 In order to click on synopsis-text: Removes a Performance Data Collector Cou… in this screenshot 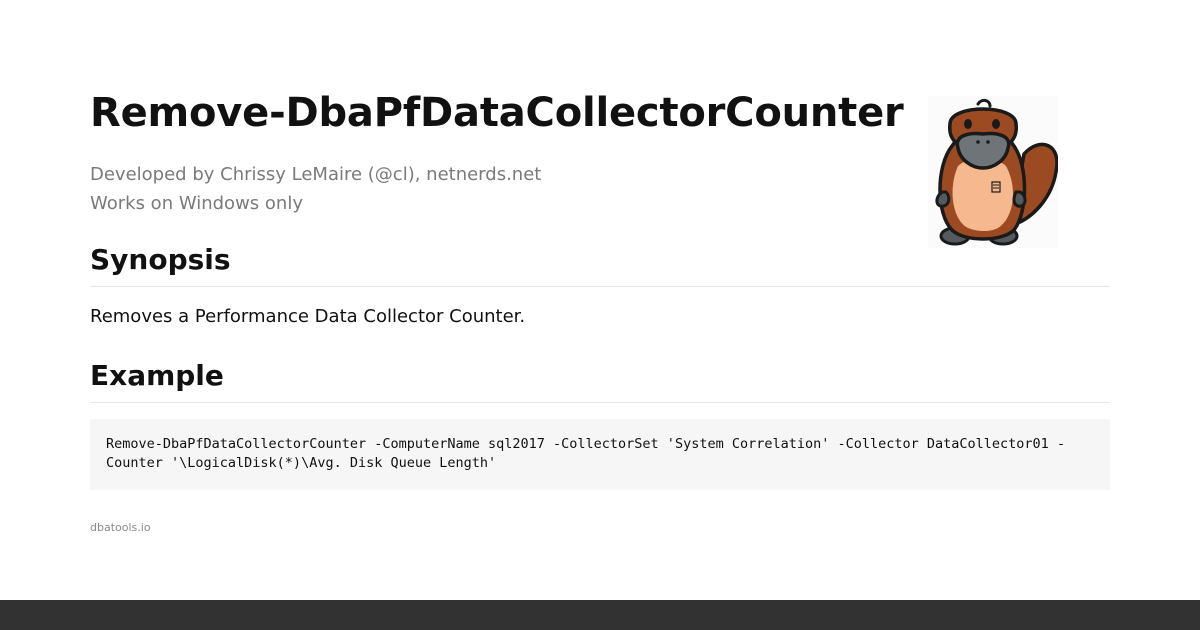, I will do `click(308, 316)`.